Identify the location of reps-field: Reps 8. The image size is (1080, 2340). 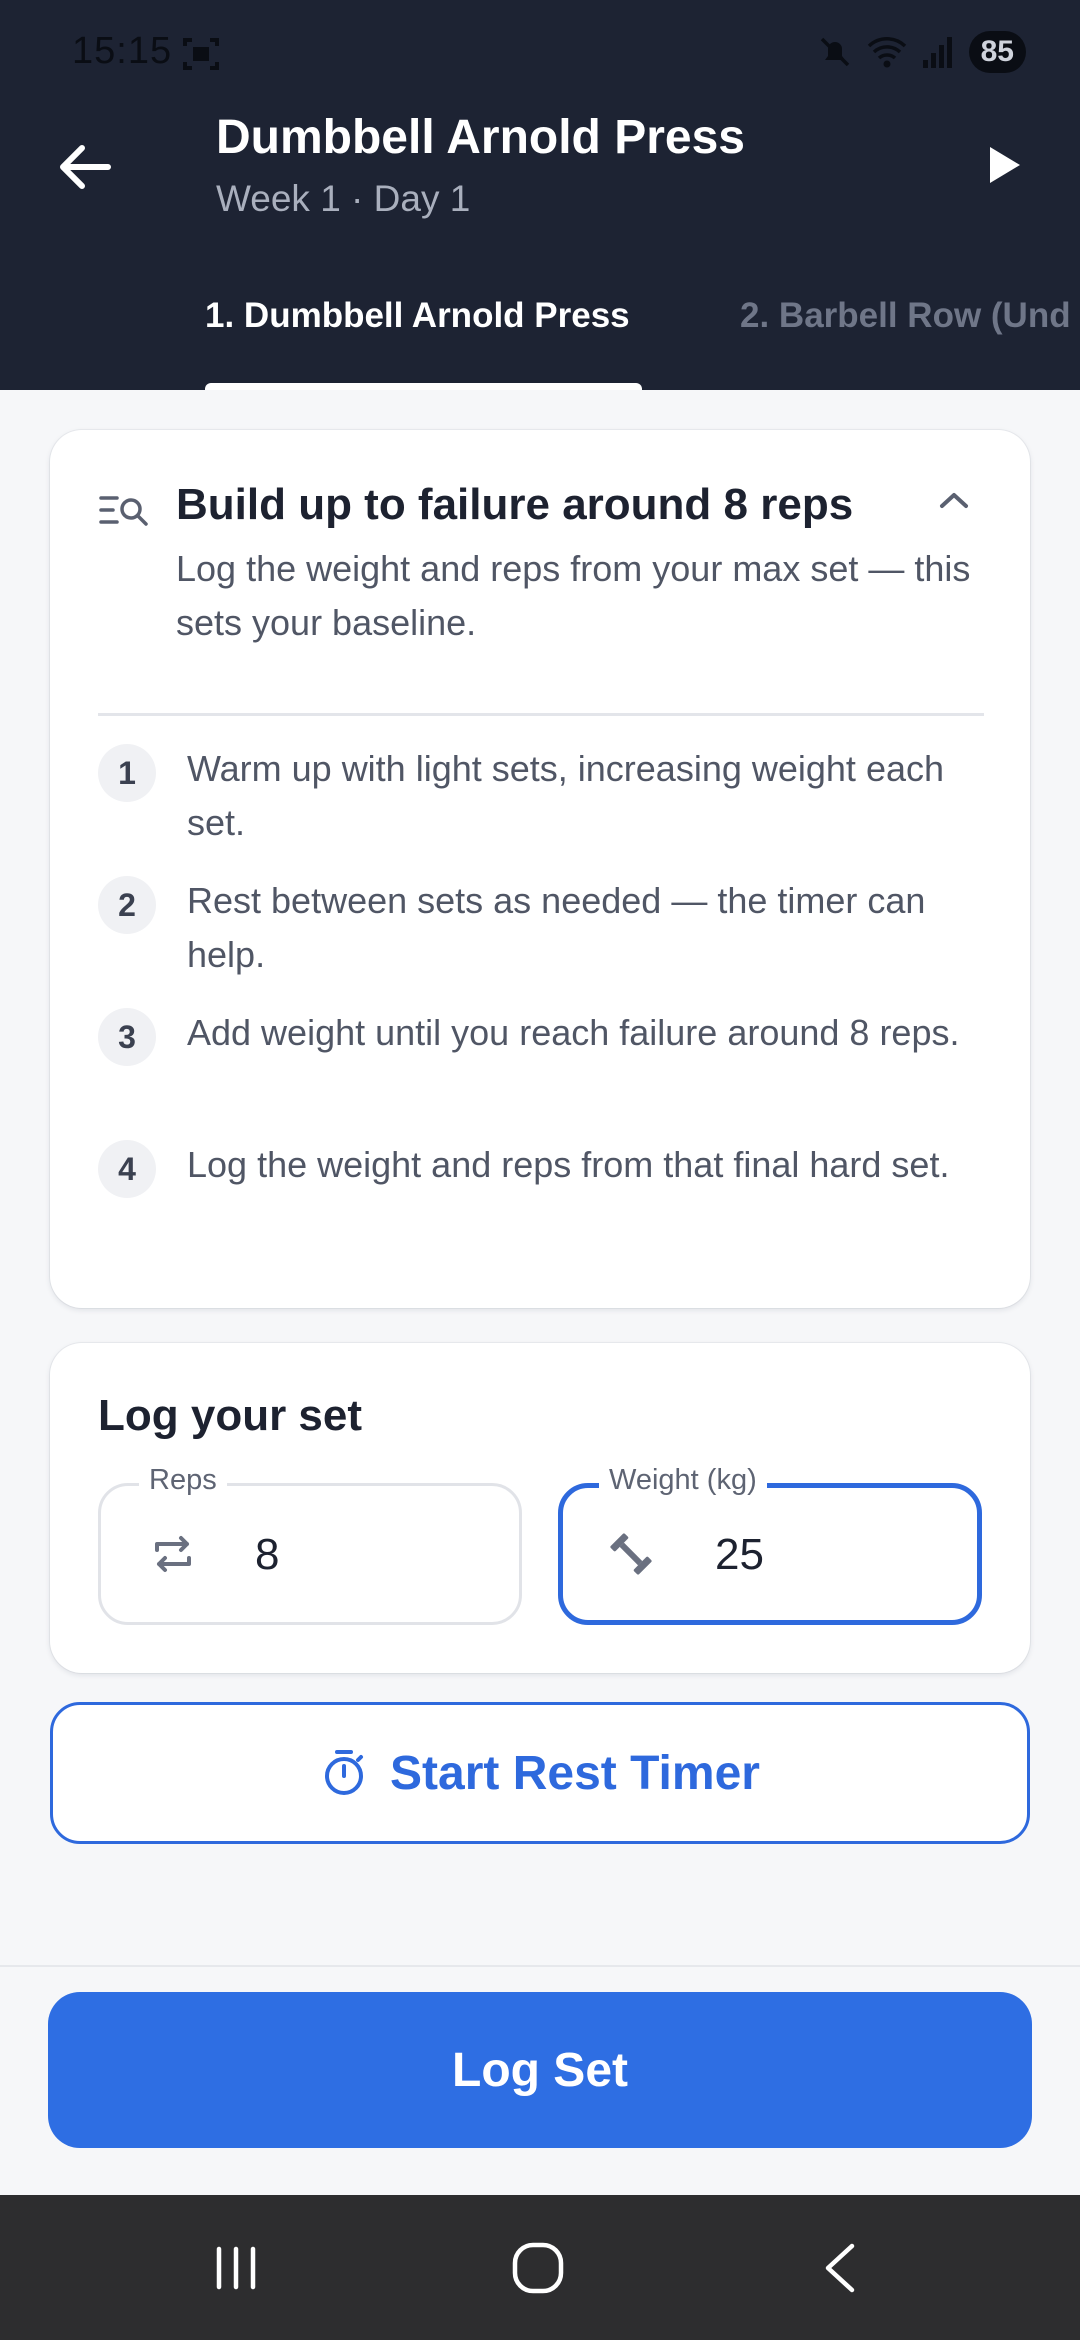
(310, 1544).